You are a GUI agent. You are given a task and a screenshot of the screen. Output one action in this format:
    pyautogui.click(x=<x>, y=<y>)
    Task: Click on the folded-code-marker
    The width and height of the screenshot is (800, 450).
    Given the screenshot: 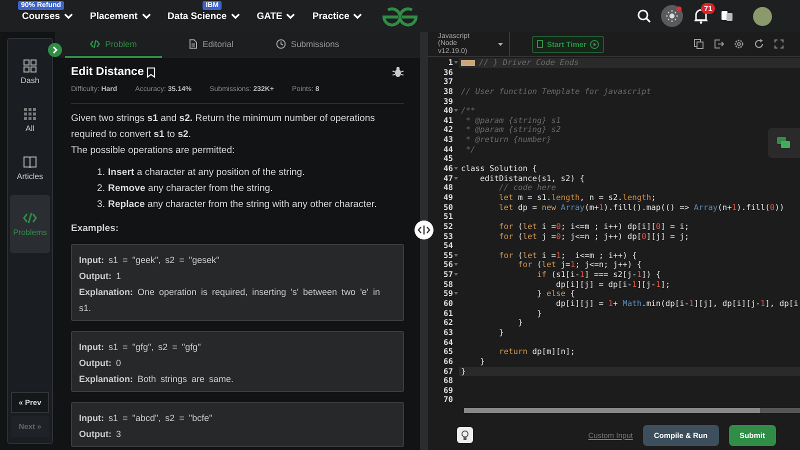 What is the action you would take?
    pyautogui.click(x=468, y=63)
    